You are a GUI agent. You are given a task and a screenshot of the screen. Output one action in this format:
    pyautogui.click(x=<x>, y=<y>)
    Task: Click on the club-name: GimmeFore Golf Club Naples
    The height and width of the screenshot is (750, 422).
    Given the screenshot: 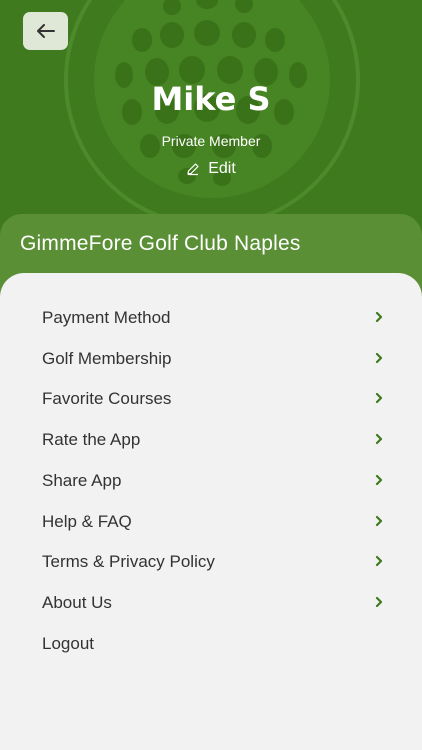 What is the action you would take?
    pyautogui.click(x=160, y=243)
    